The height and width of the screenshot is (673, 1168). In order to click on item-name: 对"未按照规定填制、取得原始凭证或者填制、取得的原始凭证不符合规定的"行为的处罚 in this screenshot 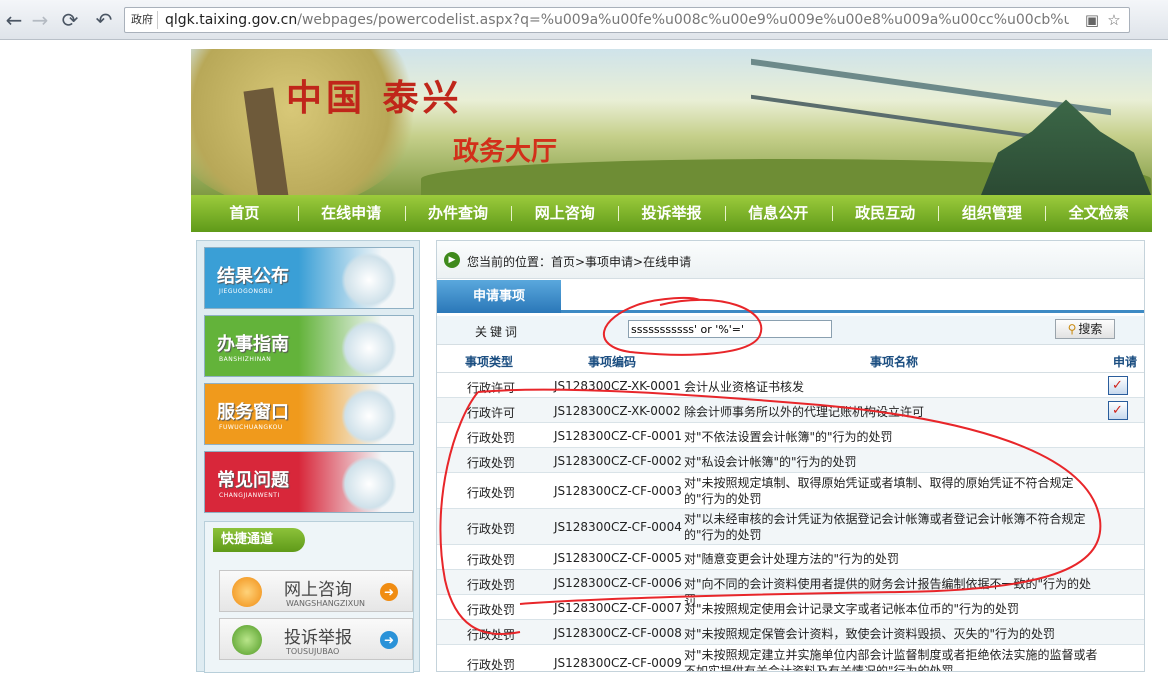, I will do `click(893, 491)`.